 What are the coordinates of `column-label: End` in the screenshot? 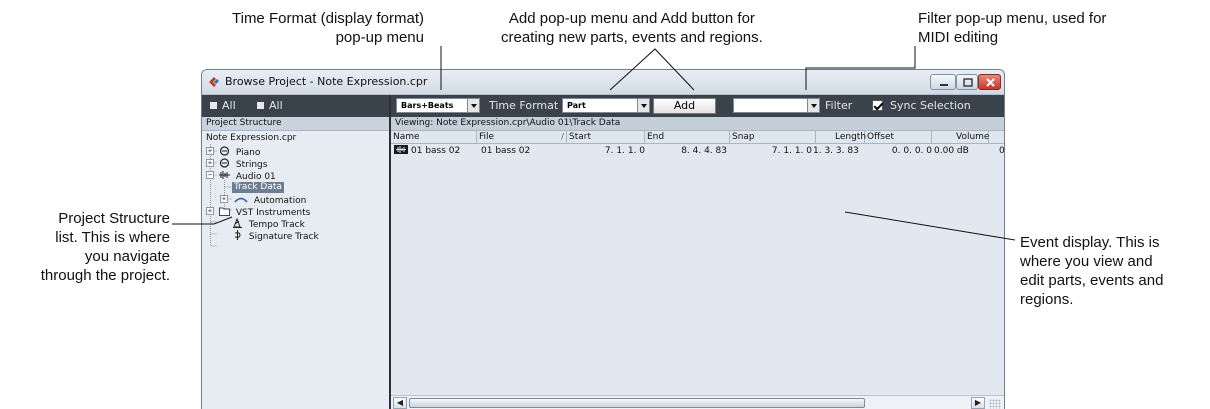 It's located at (656, 137).